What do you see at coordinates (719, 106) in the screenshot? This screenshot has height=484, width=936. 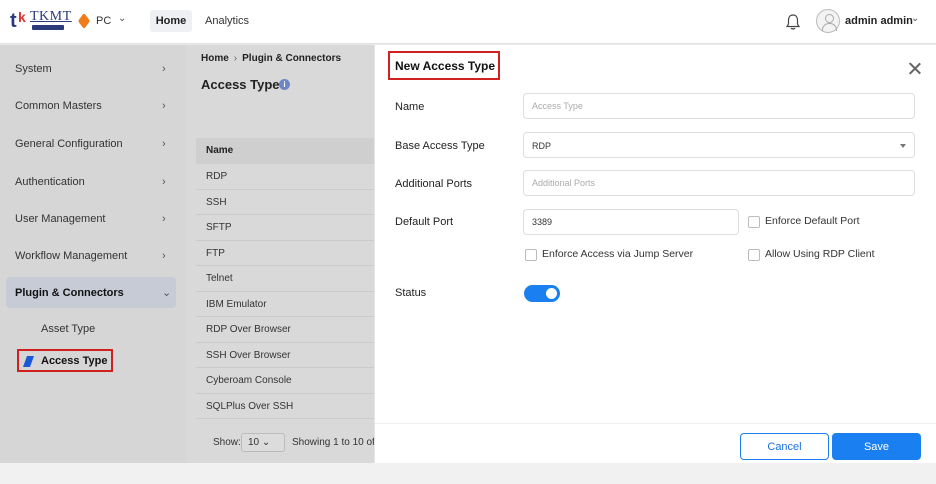 I see `name-input` at bounding box center [719, 106].